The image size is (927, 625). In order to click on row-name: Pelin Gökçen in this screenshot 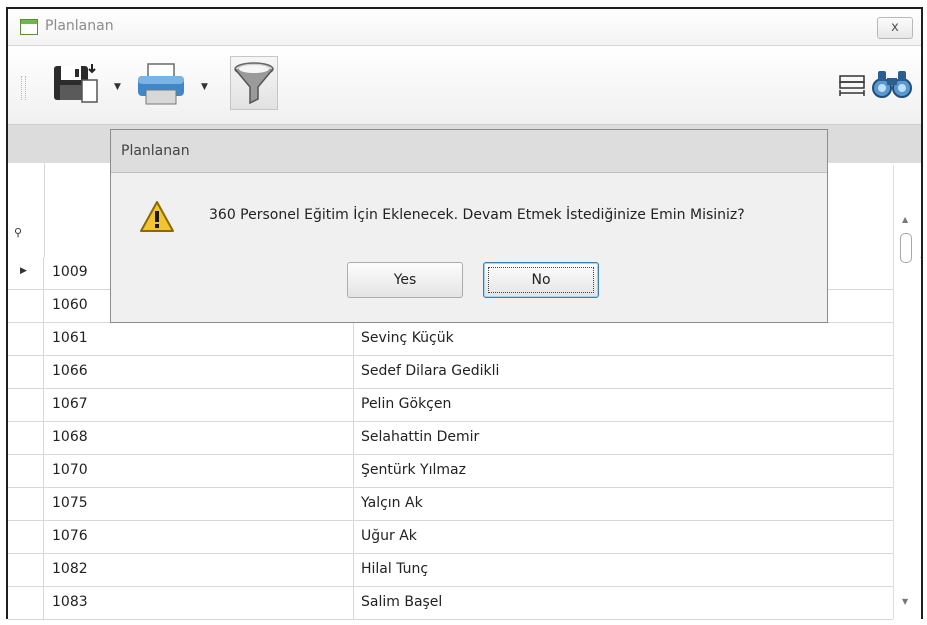, I will do `click(406, 404)`.